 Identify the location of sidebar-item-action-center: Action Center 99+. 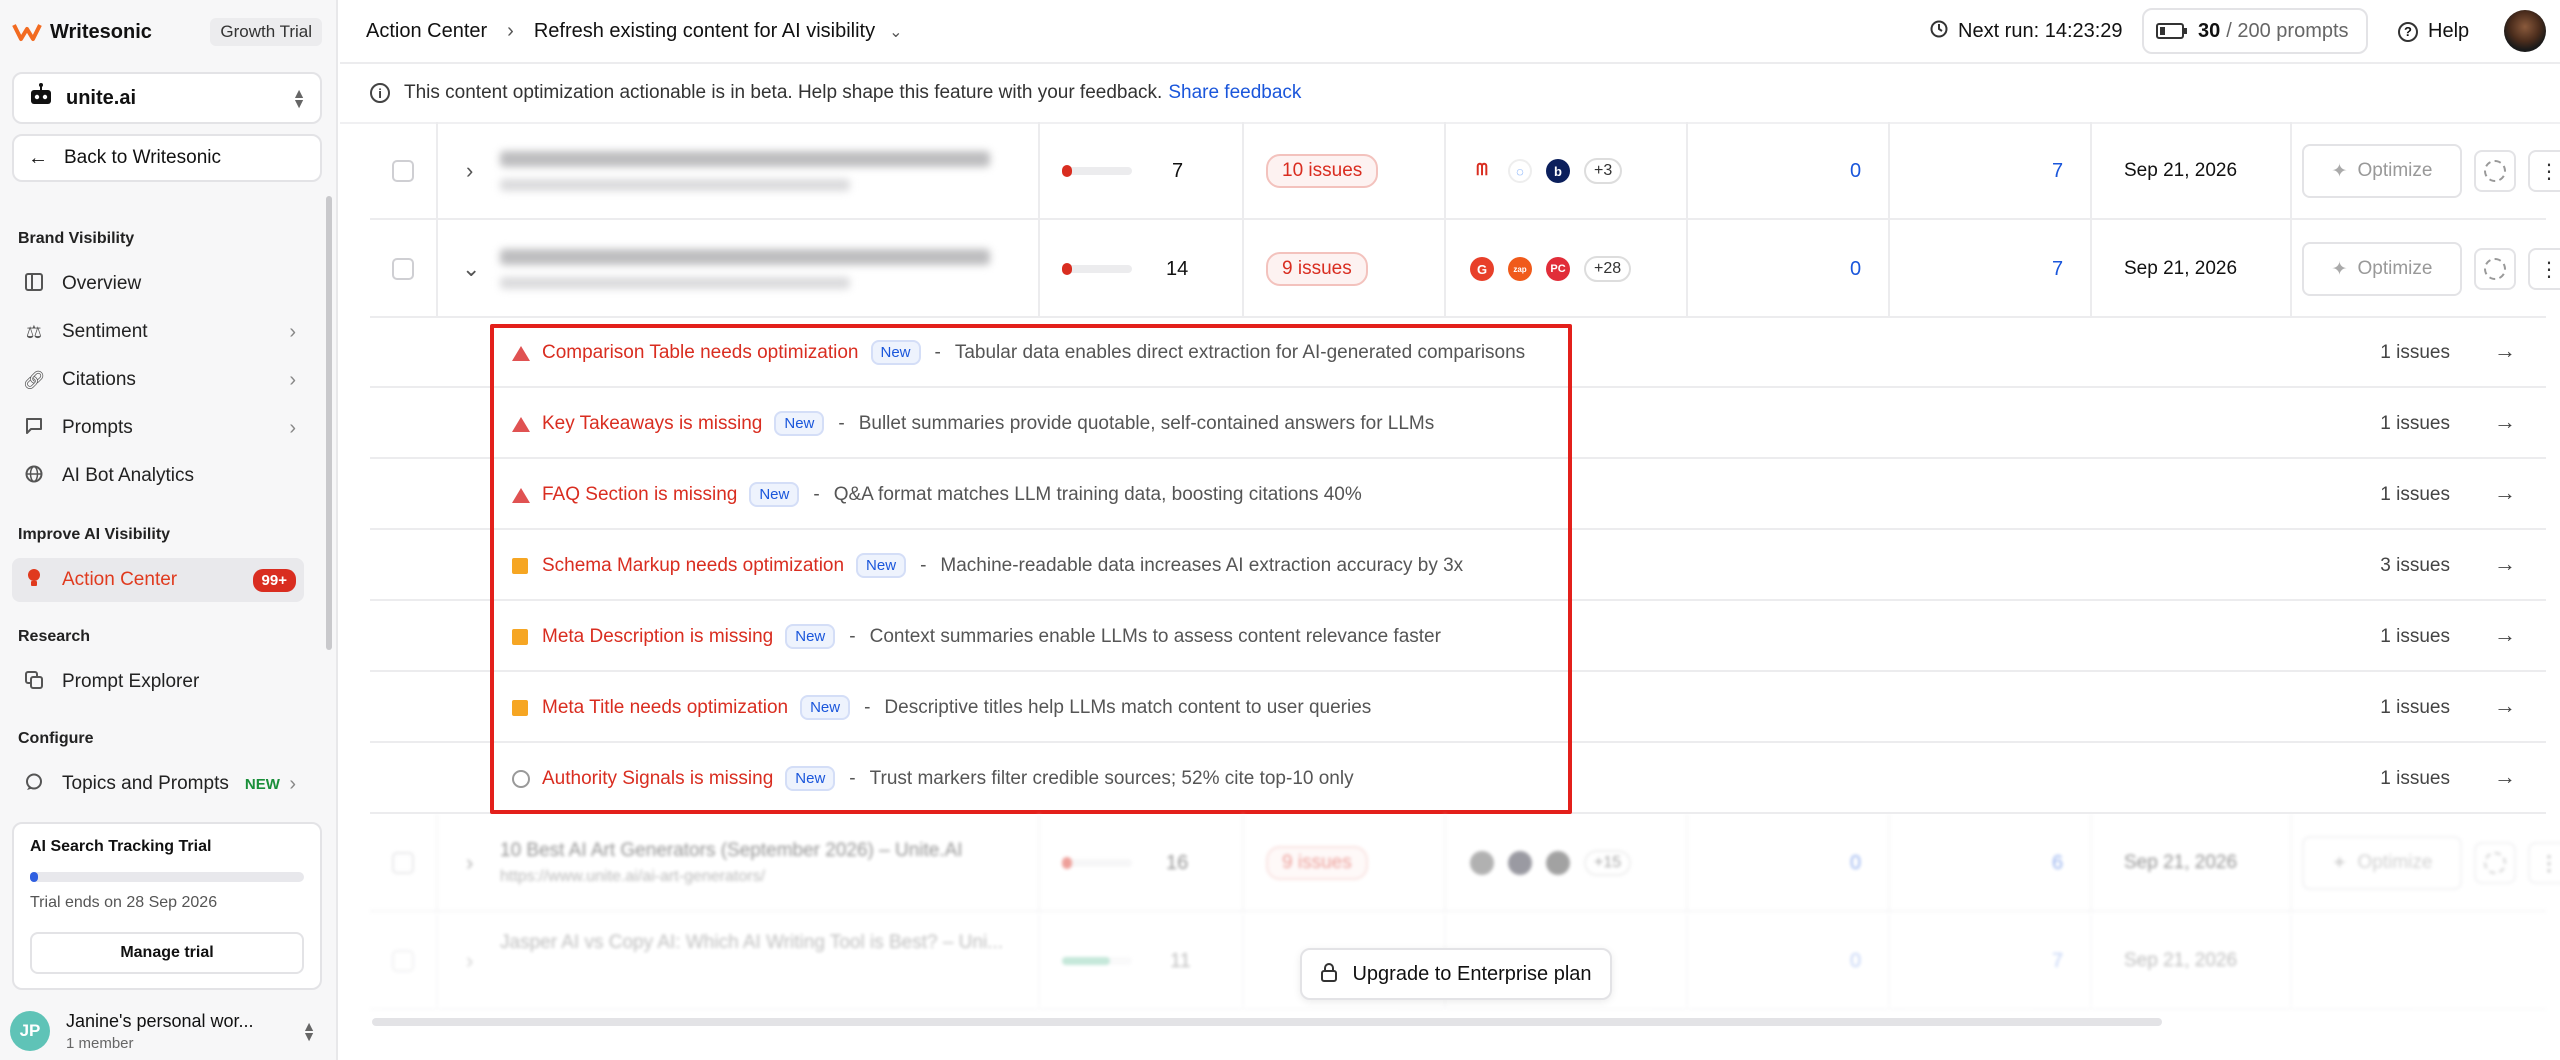
(158, 580).